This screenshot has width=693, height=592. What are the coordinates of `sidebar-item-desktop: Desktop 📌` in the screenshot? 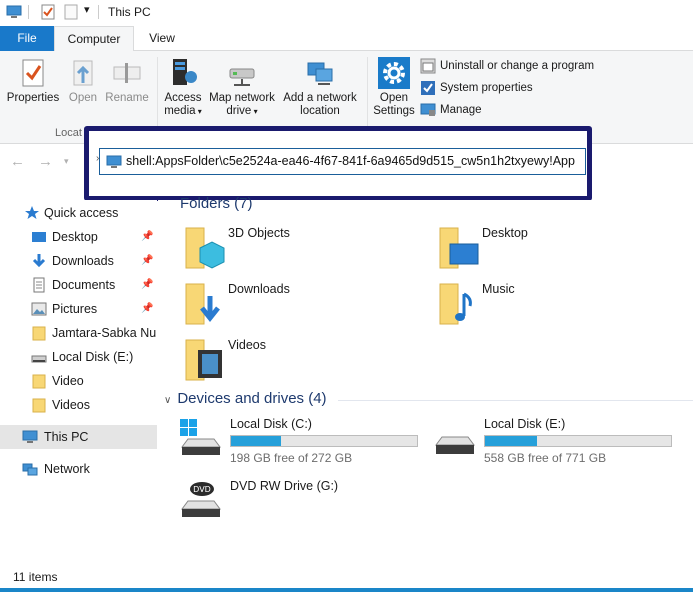 It's located at (78, 237).